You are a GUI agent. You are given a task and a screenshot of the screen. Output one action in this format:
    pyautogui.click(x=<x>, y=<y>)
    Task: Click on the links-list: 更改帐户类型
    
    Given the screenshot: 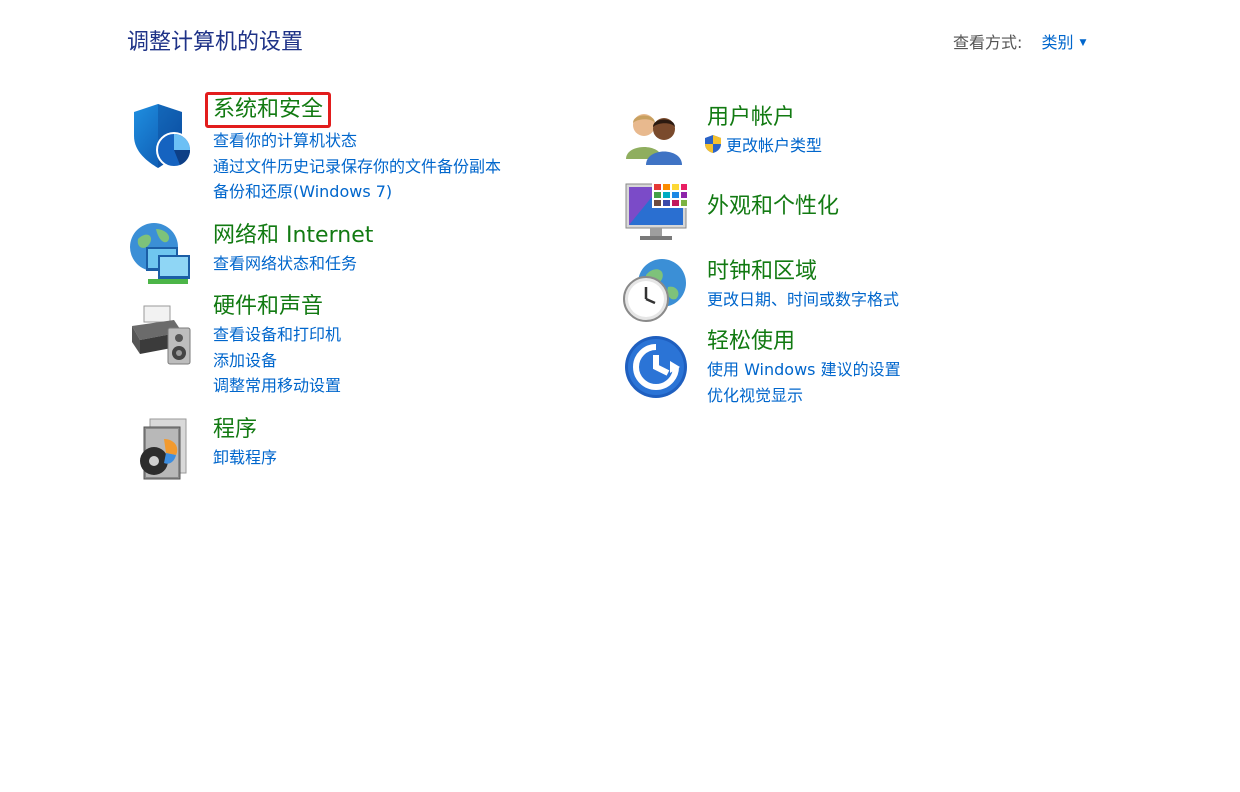 What is the action you would take?
    pyautogui.click(x=763, y=147)
    